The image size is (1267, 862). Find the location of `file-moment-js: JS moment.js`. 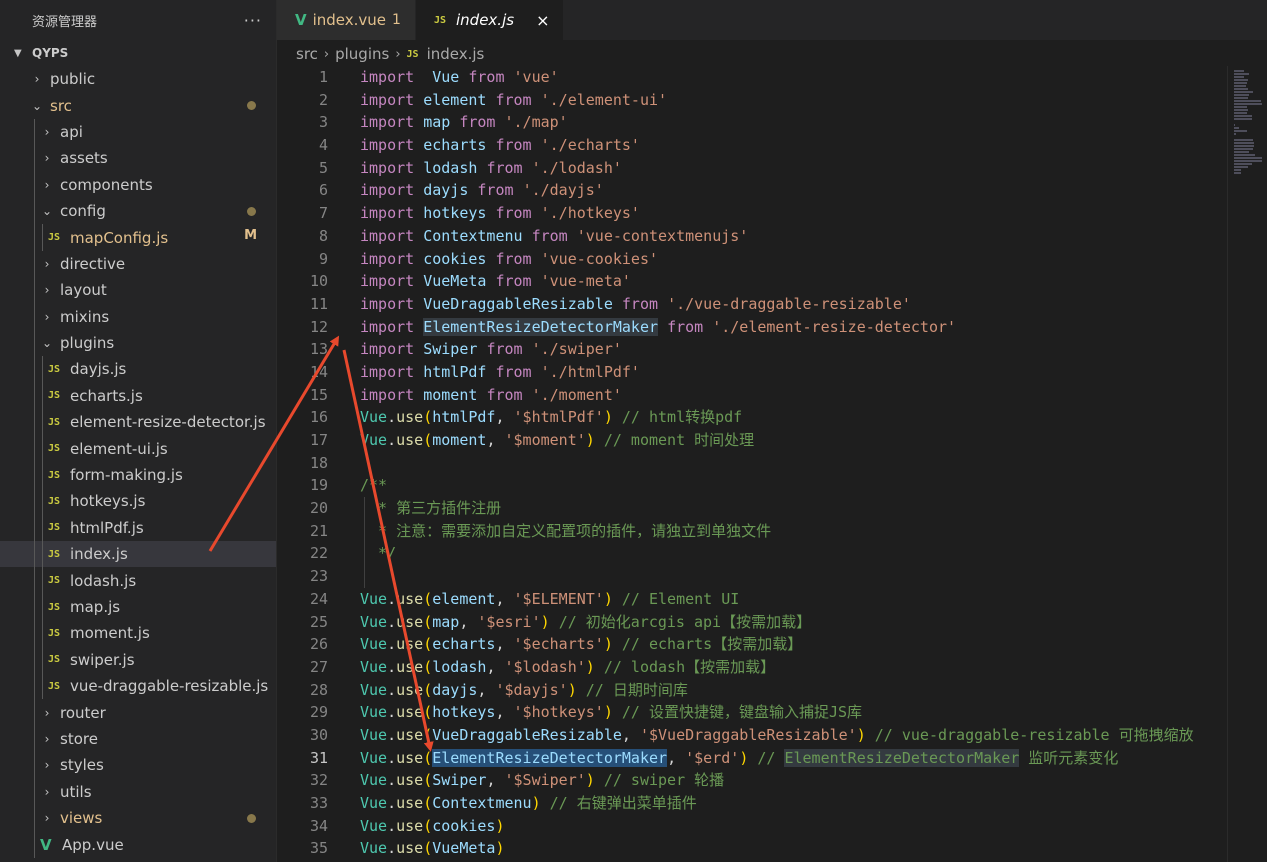

file-moment-js: JS moment.js is located at coordinates (138, 633).